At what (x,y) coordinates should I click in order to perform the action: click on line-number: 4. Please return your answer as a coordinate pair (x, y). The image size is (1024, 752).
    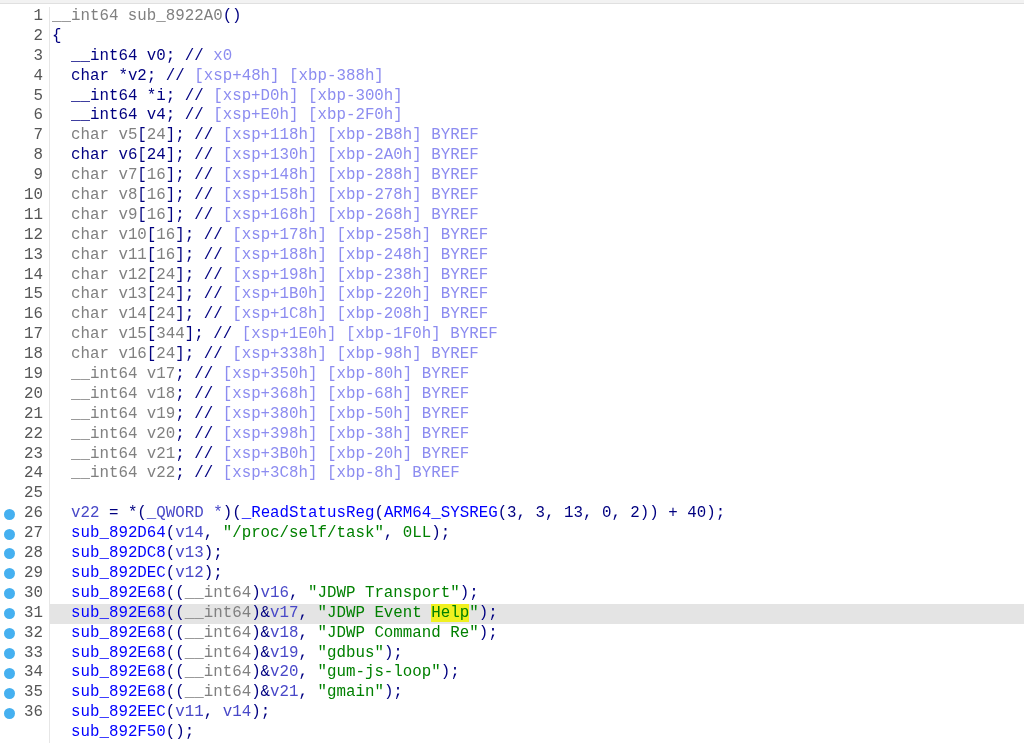
    Looking at the image, I should click on (38, 76).